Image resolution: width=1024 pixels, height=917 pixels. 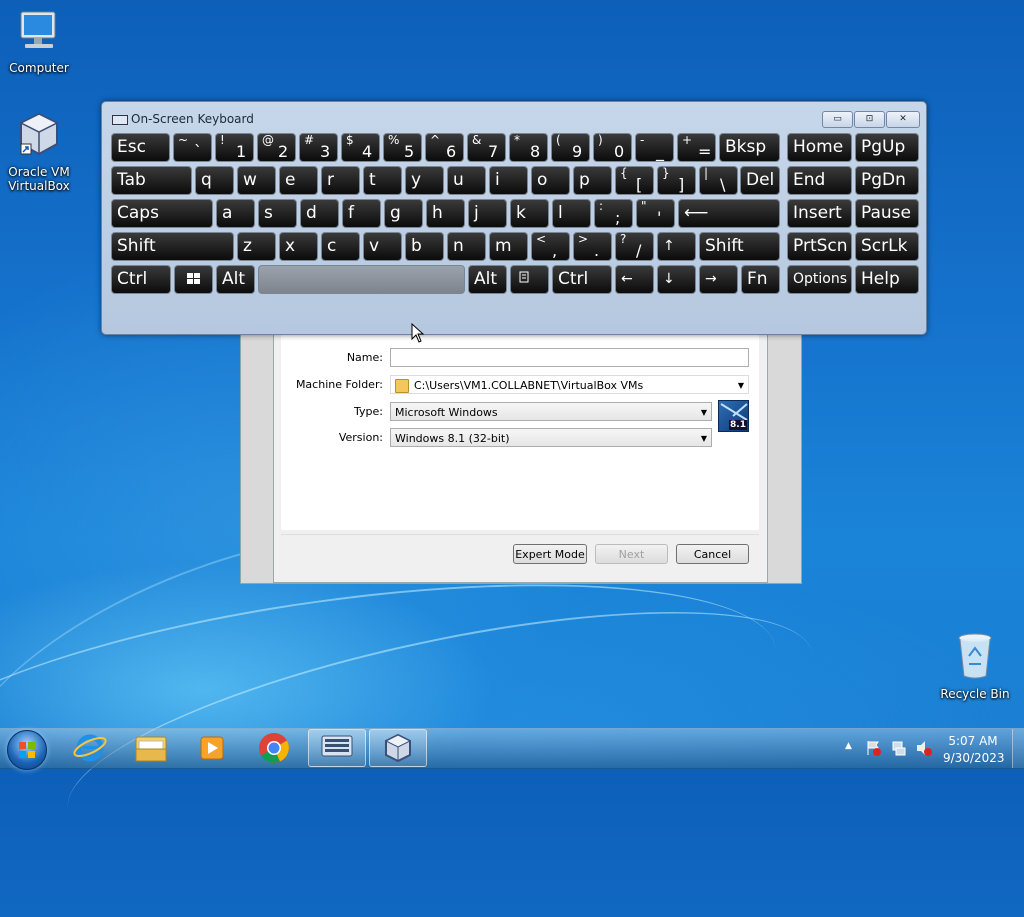 I want to click on key-end: End, so click(x=819, y=180).